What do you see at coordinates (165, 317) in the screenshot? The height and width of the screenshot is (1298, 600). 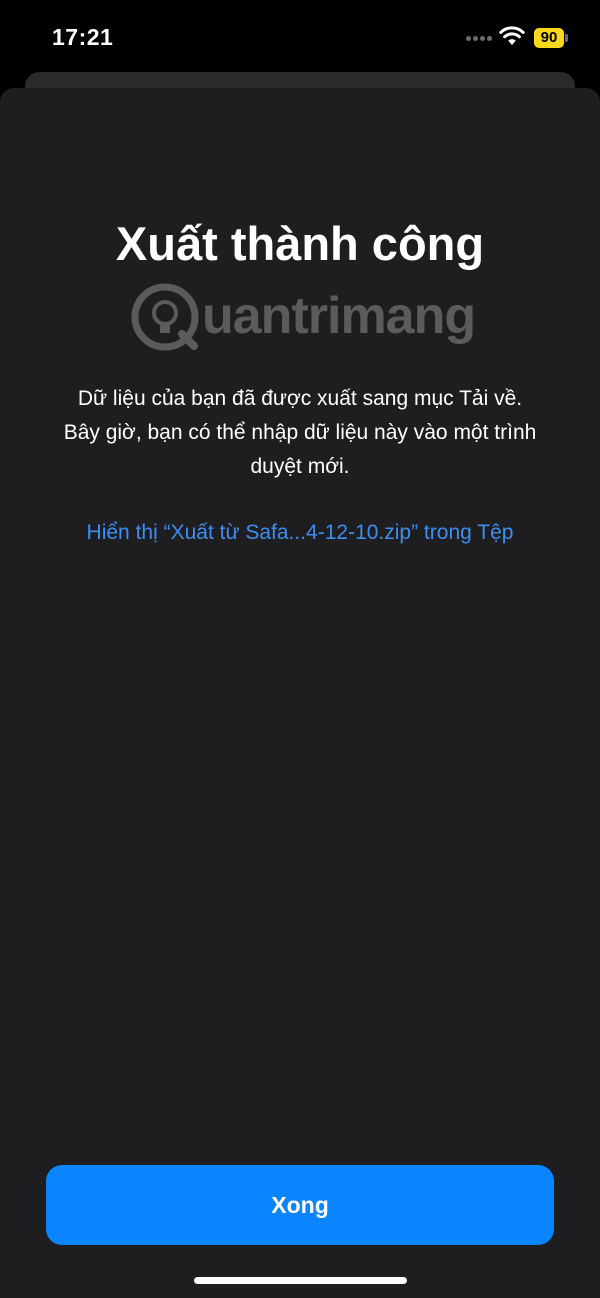 I see `lightbulb-icon` at bounding box center [165, 317].